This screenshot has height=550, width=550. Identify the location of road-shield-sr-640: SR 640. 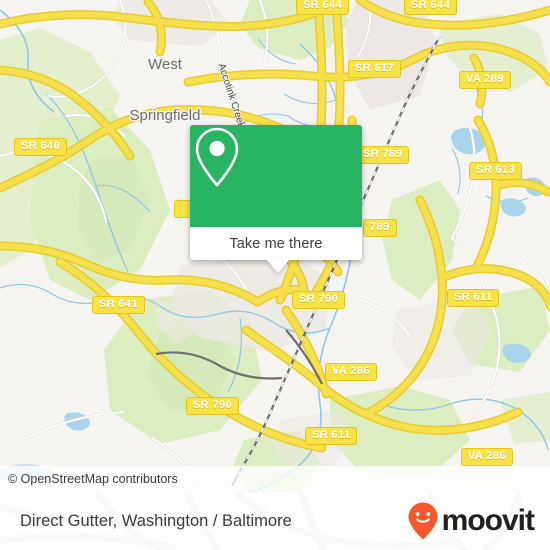
(41, 147).